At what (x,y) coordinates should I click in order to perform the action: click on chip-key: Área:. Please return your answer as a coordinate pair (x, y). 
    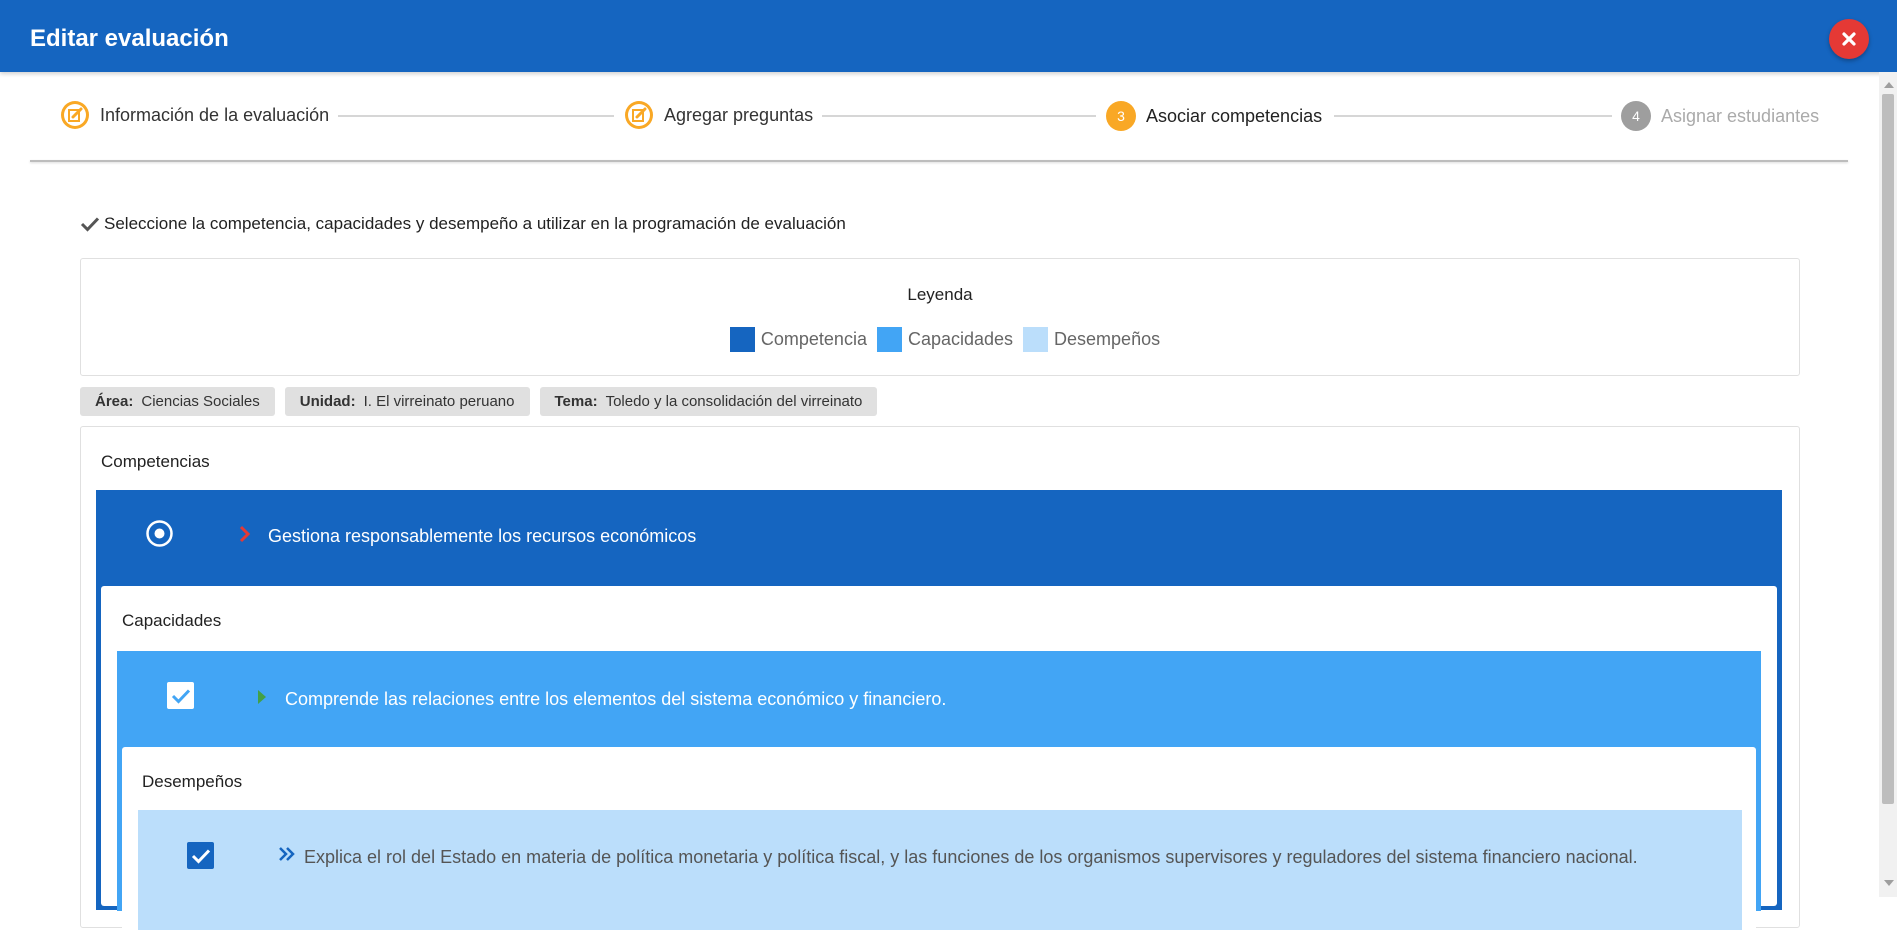
    Looking at the image, I should click on (114, 401).